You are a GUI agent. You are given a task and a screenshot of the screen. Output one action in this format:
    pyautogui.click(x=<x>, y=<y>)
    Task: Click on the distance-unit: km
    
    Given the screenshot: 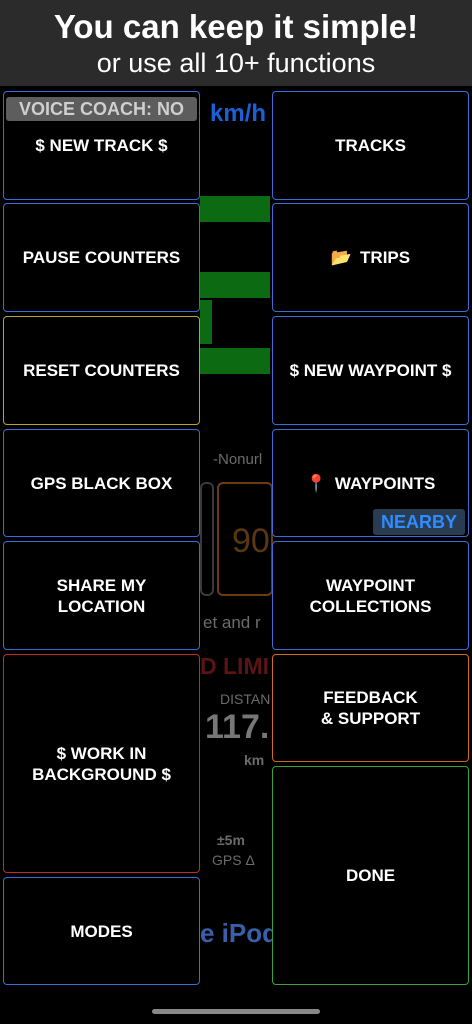 What is the action you would take?
    pyautogui.click(x=254, y=760)
    